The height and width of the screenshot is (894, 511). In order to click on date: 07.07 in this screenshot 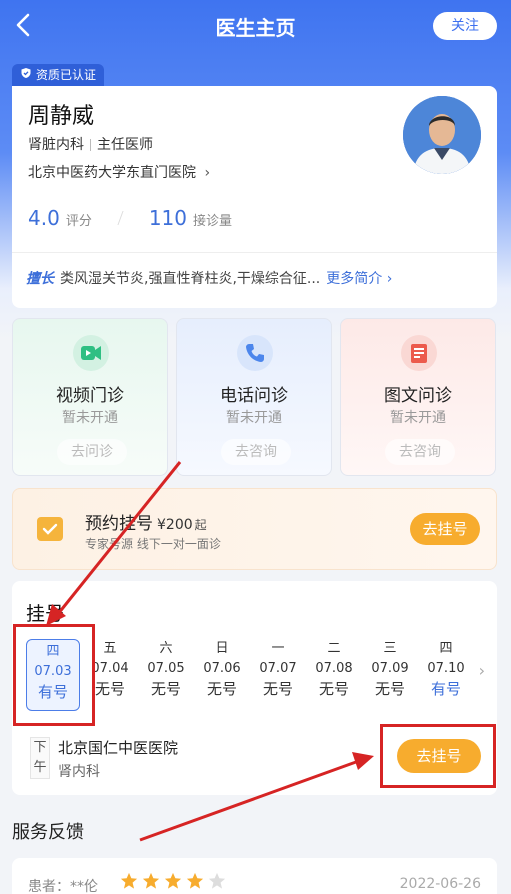, I will do `click(278, 668)`.